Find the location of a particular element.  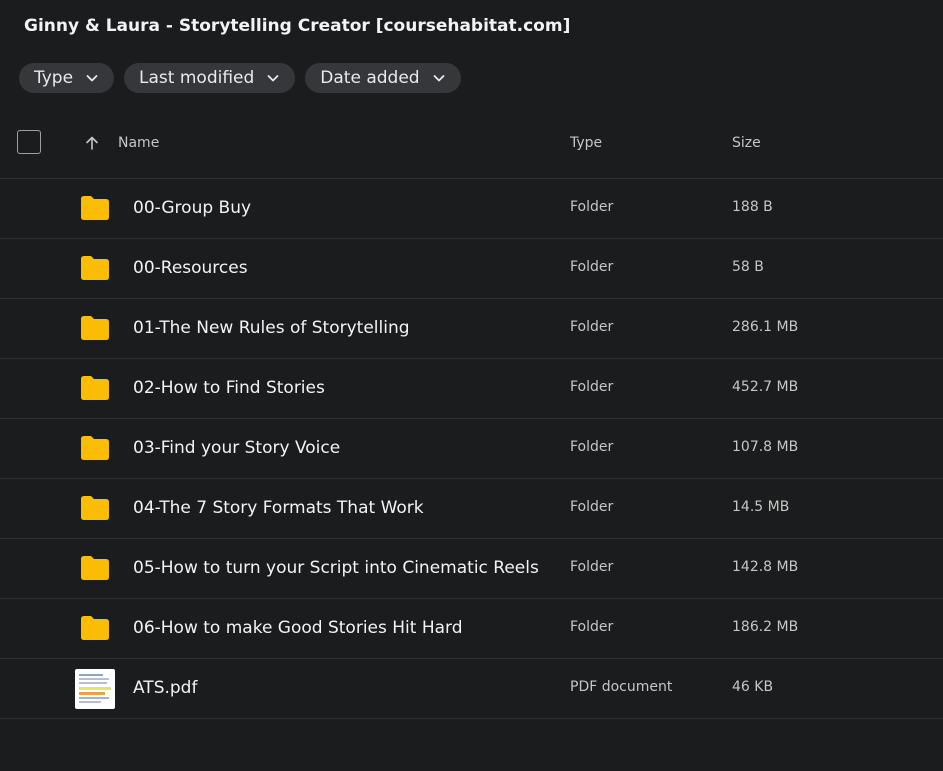

filter-date-added-button: Date added is located at coordinates (383, 78).